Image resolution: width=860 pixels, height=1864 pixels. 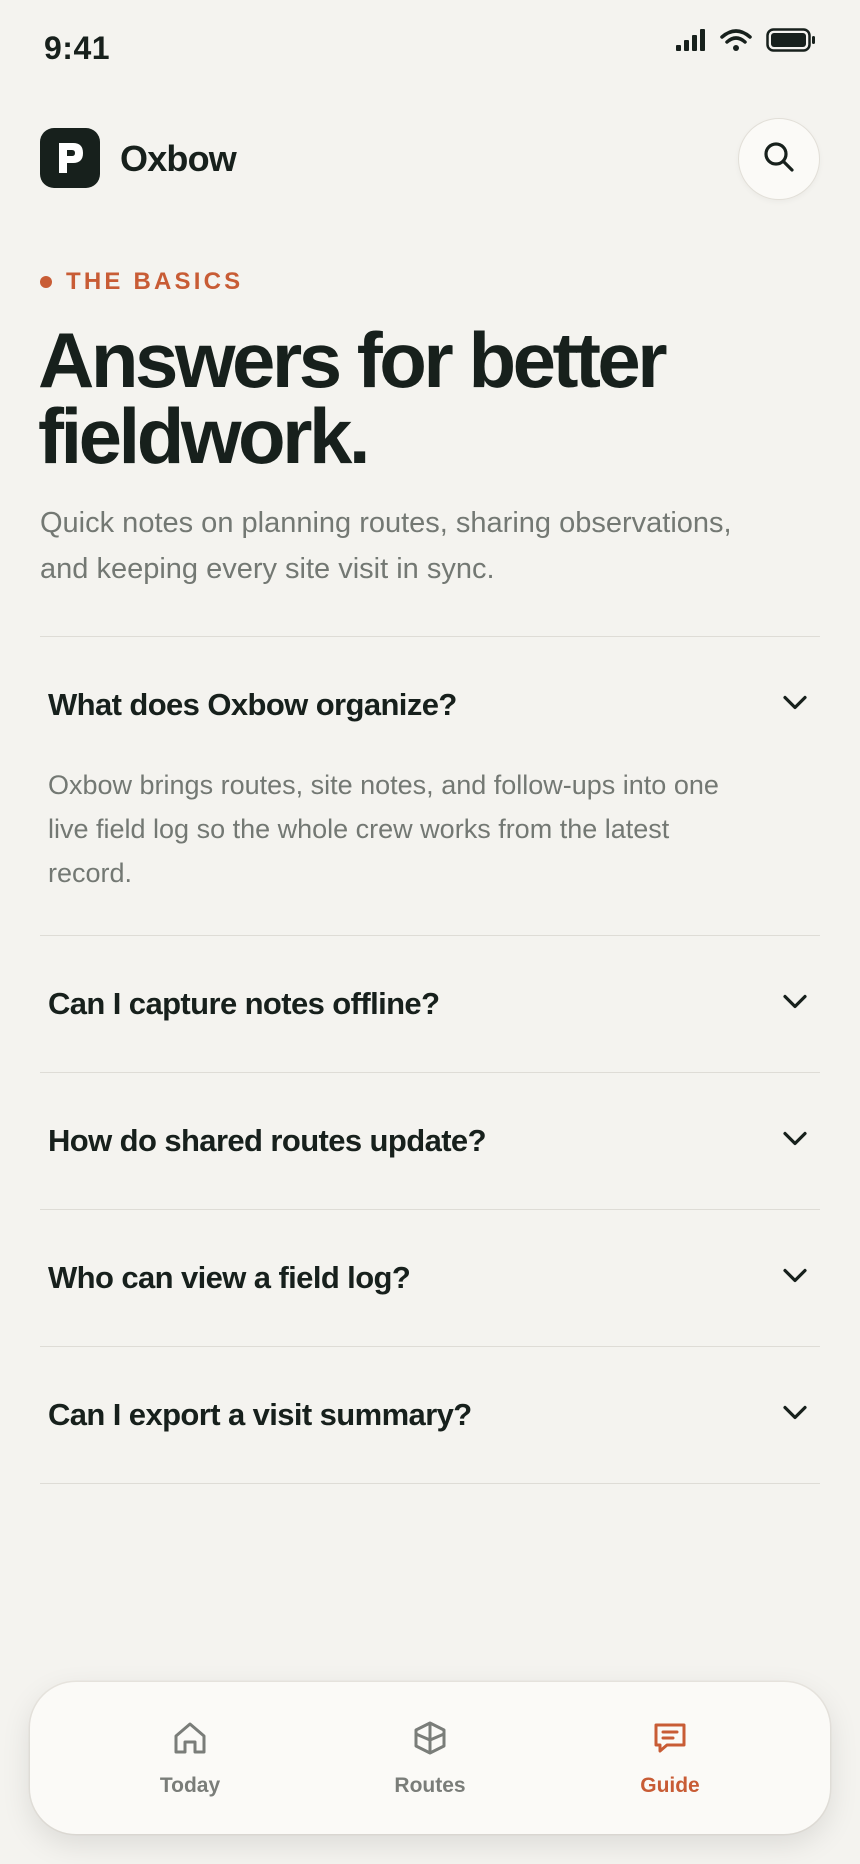 What do you see at coordinates (670, 1740) in the screenshot?
I see `chat-icon` at bounding box center [670, 1740].